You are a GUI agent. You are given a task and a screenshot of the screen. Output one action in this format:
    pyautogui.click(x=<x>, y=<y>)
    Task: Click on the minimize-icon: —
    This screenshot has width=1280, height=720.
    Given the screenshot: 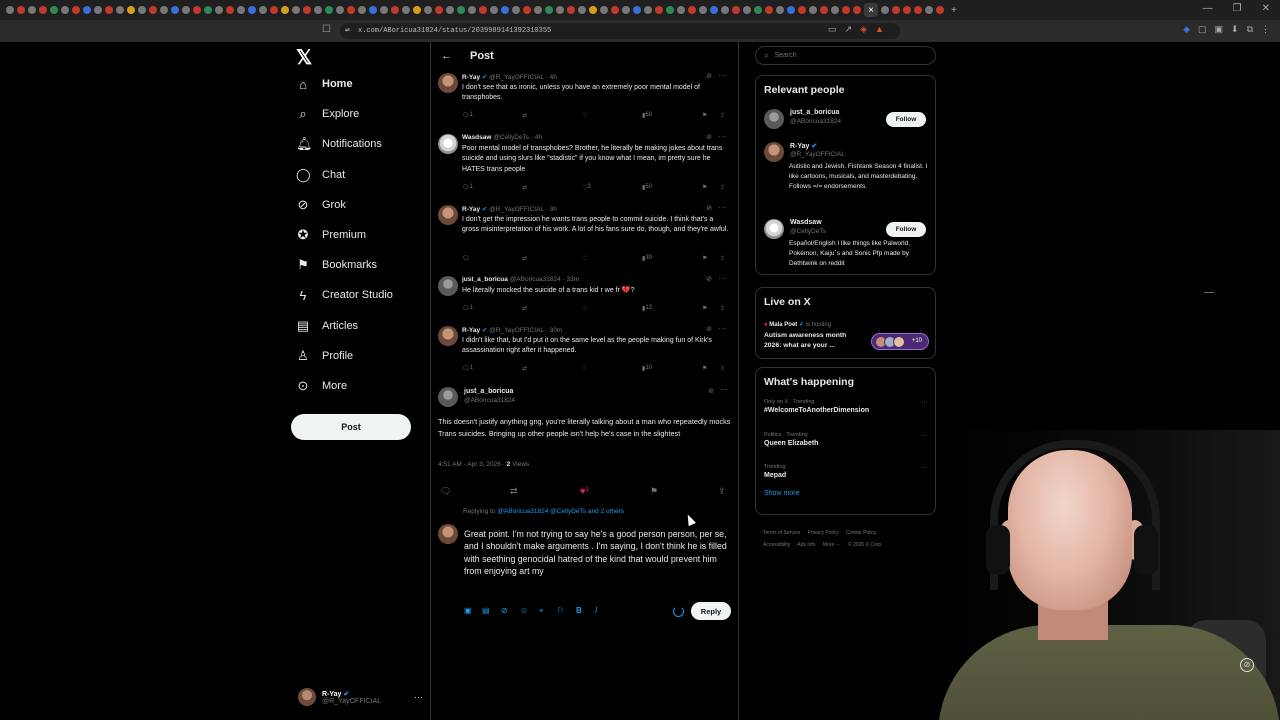 What is the action you would take?
    pyautogui.click(x=1208, y=8)
    